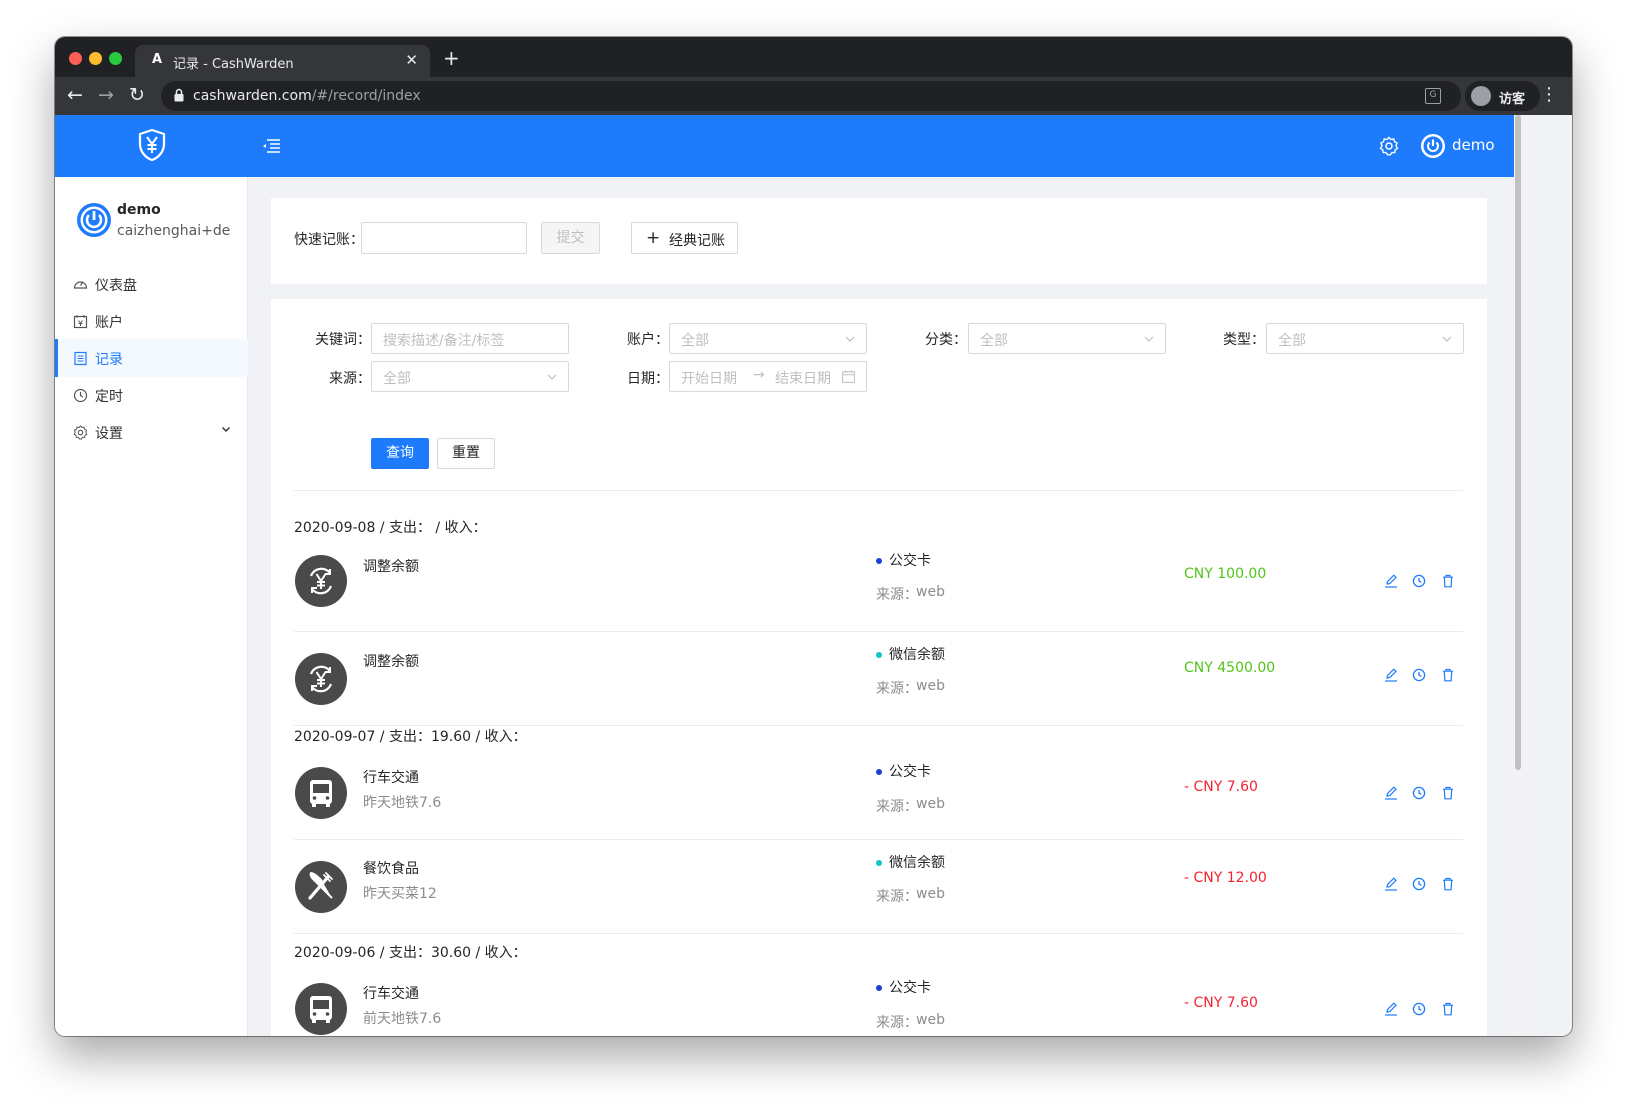  What do you see at coordinates (116, 286) in the screenshot?
I see `sidebar-item-label: 仪表盘` at bounding box center [116, 286].